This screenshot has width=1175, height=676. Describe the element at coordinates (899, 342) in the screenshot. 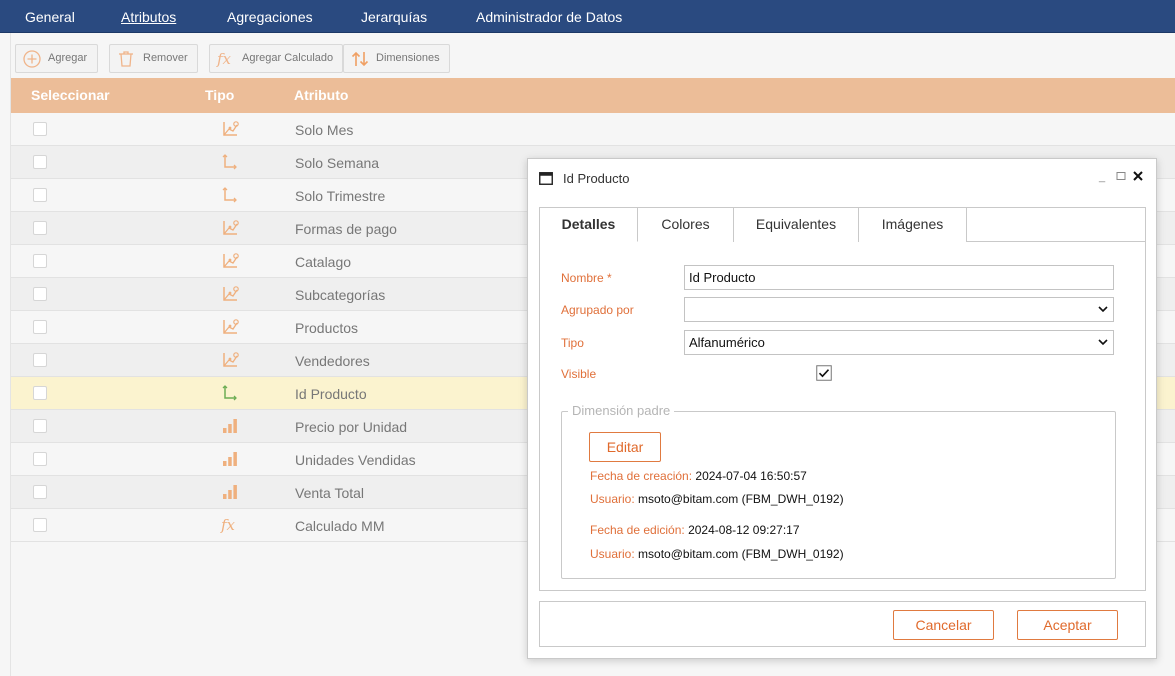

I see `tipo-select: Alfanumérico` at that location.